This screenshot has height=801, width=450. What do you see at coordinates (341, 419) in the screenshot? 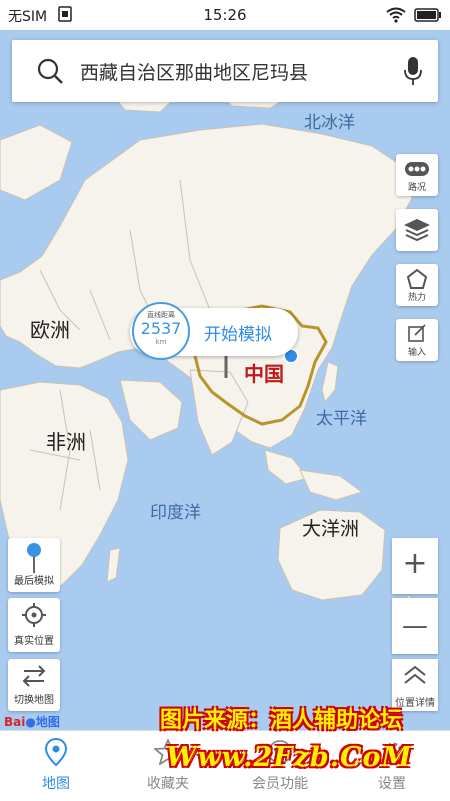
I see `label-pacific-ocean: 太平洋` at bounding box center [341, 419].